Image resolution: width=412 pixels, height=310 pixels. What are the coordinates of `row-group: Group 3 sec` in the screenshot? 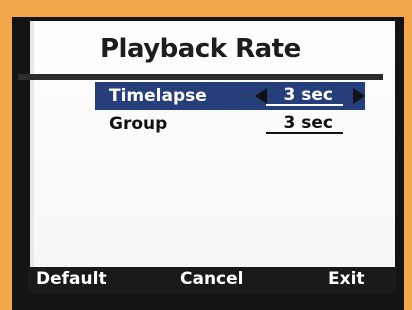 It's located at (230, 124).